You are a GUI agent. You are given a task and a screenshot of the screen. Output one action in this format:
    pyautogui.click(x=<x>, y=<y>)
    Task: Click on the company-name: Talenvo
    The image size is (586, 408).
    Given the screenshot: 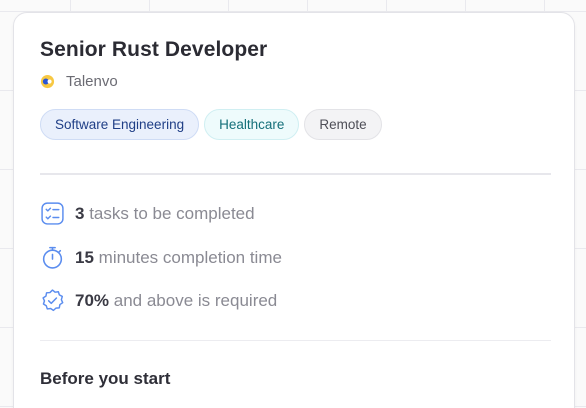 What is the action you would take?
    pyautogui.click(x=92, y=81)
    